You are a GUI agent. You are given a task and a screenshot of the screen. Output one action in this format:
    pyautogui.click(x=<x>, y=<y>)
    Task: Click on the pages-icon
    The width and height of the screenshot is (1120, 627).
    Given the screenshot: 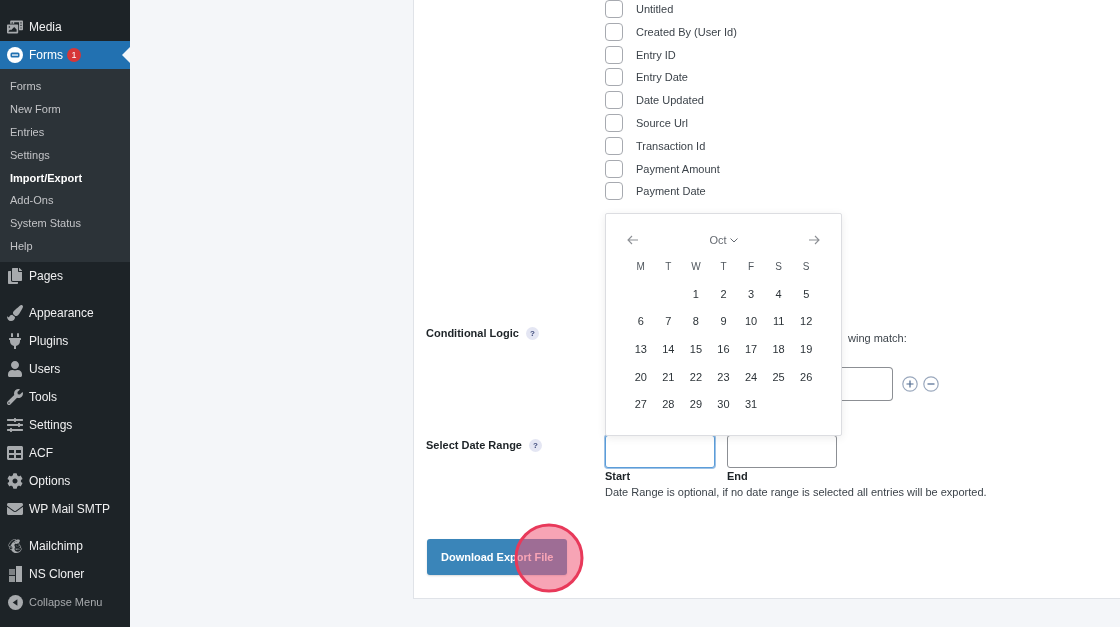 What is the action you would take?
    pyautogui.click(x=15, y=276)
    